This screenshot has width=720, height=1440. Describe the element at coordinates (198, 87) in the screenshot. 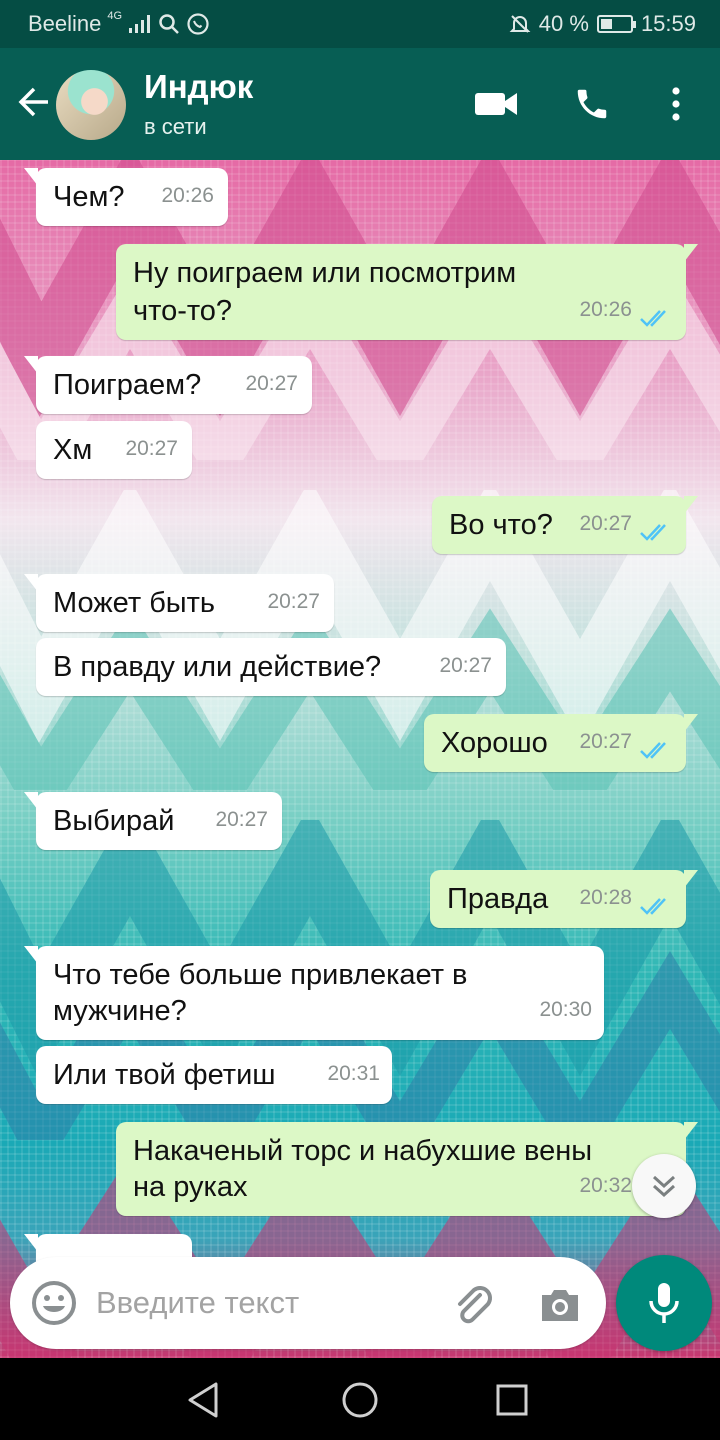

I see `contact-name: Индюк` at that location.